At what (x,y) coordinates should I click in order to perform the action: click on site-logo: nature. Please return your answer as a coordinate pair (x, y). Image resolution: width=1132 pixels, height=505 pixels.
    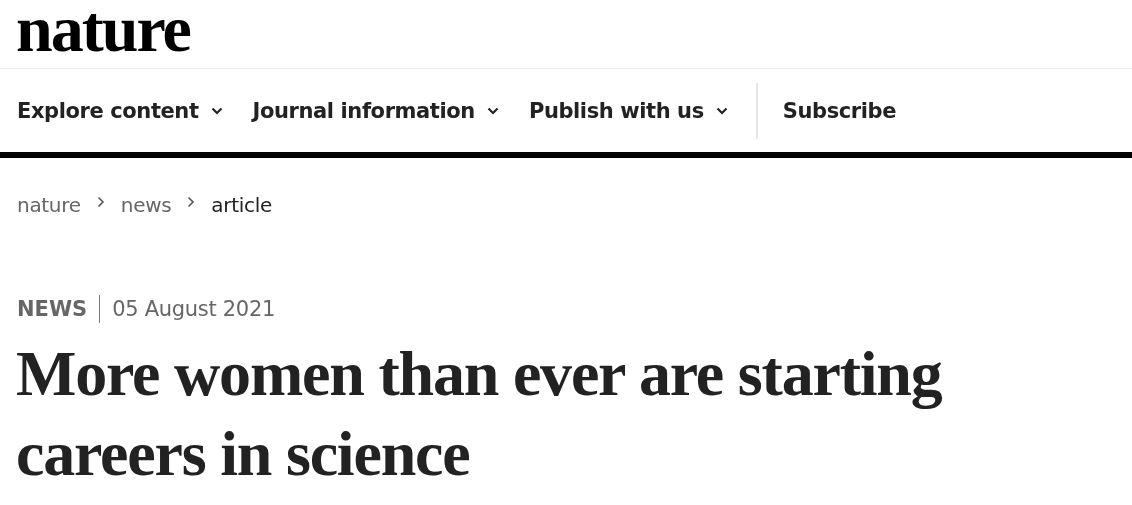
    Looking at the image, I should click on (103, 29).